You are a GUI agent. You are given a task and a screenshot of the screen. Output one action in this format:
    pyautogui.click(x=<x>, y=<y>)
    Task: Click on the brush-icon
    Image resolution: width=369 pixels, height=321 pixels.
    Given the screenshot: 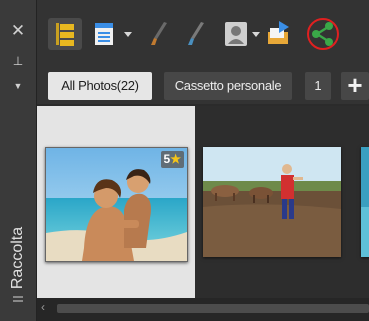 What is the action you would take?
    pyautogui.click(x=159, y=33)
    